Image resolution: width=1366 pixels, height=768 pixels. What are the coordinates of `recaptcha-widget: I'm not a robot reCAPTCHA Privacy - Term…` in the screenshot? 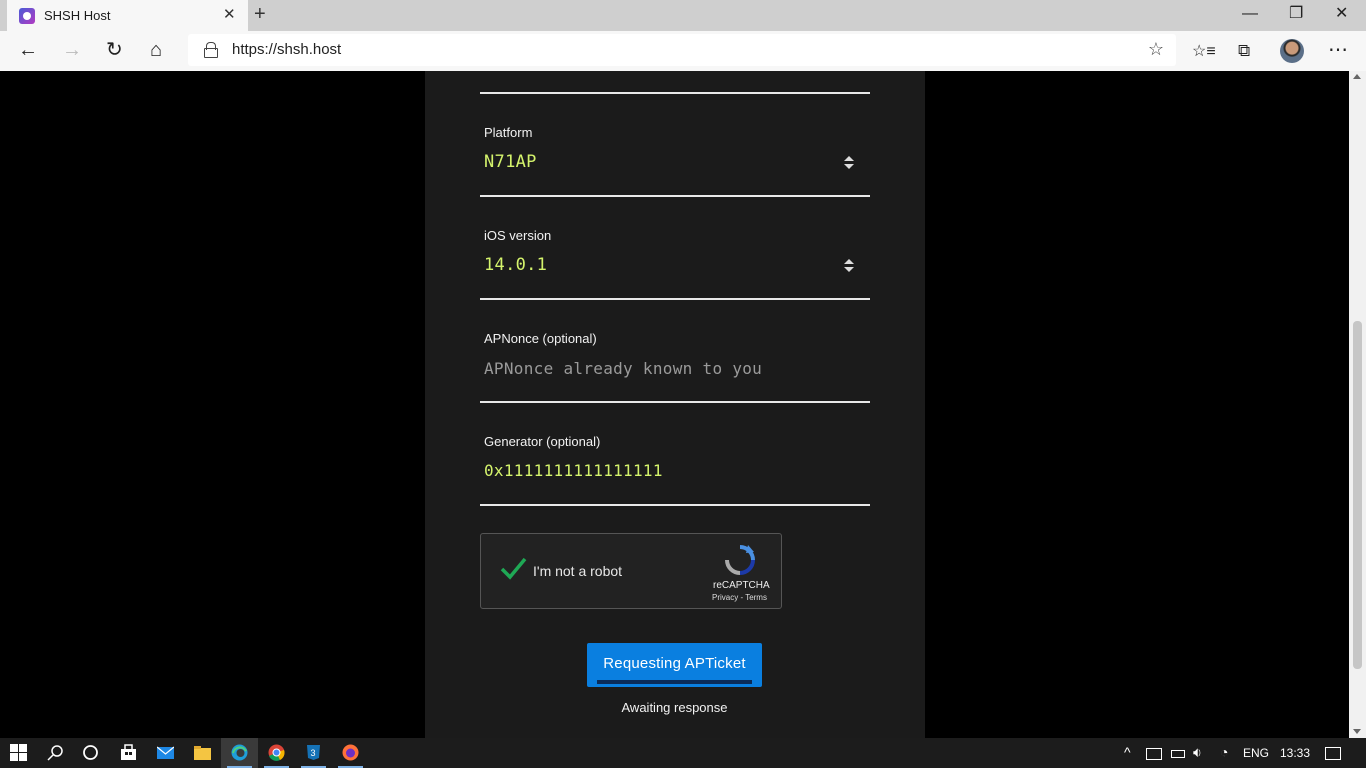 It's located at (631, 571).